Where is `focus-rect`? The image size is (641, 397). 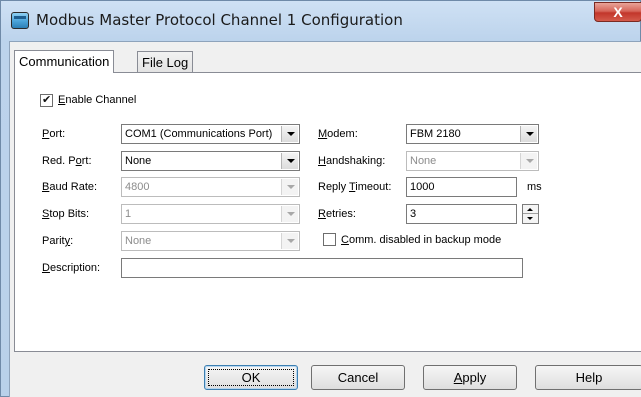 focus-rect is located at coordinates (251, 377).